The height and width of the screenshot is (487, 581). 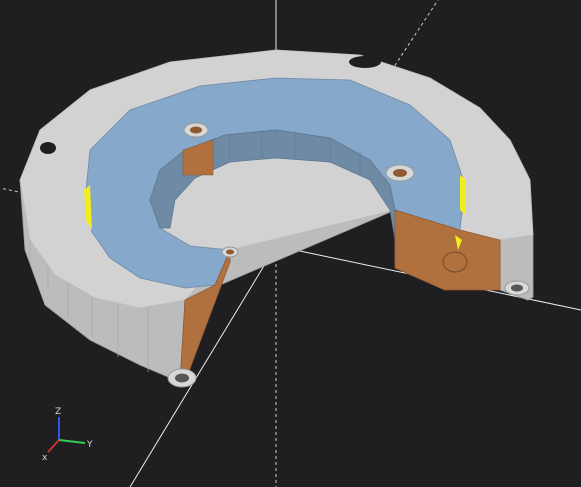 What do you see at coordinates (365, 62) in the screenshot?
I see `notch-top` at bounding box center [365, 62].